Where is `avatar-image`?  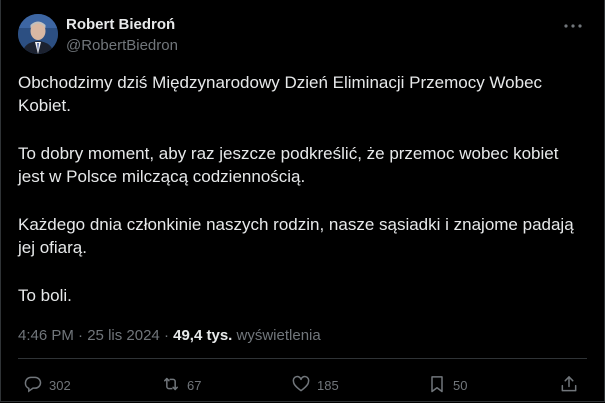
avatar-image is located at coordinates (38, 34).